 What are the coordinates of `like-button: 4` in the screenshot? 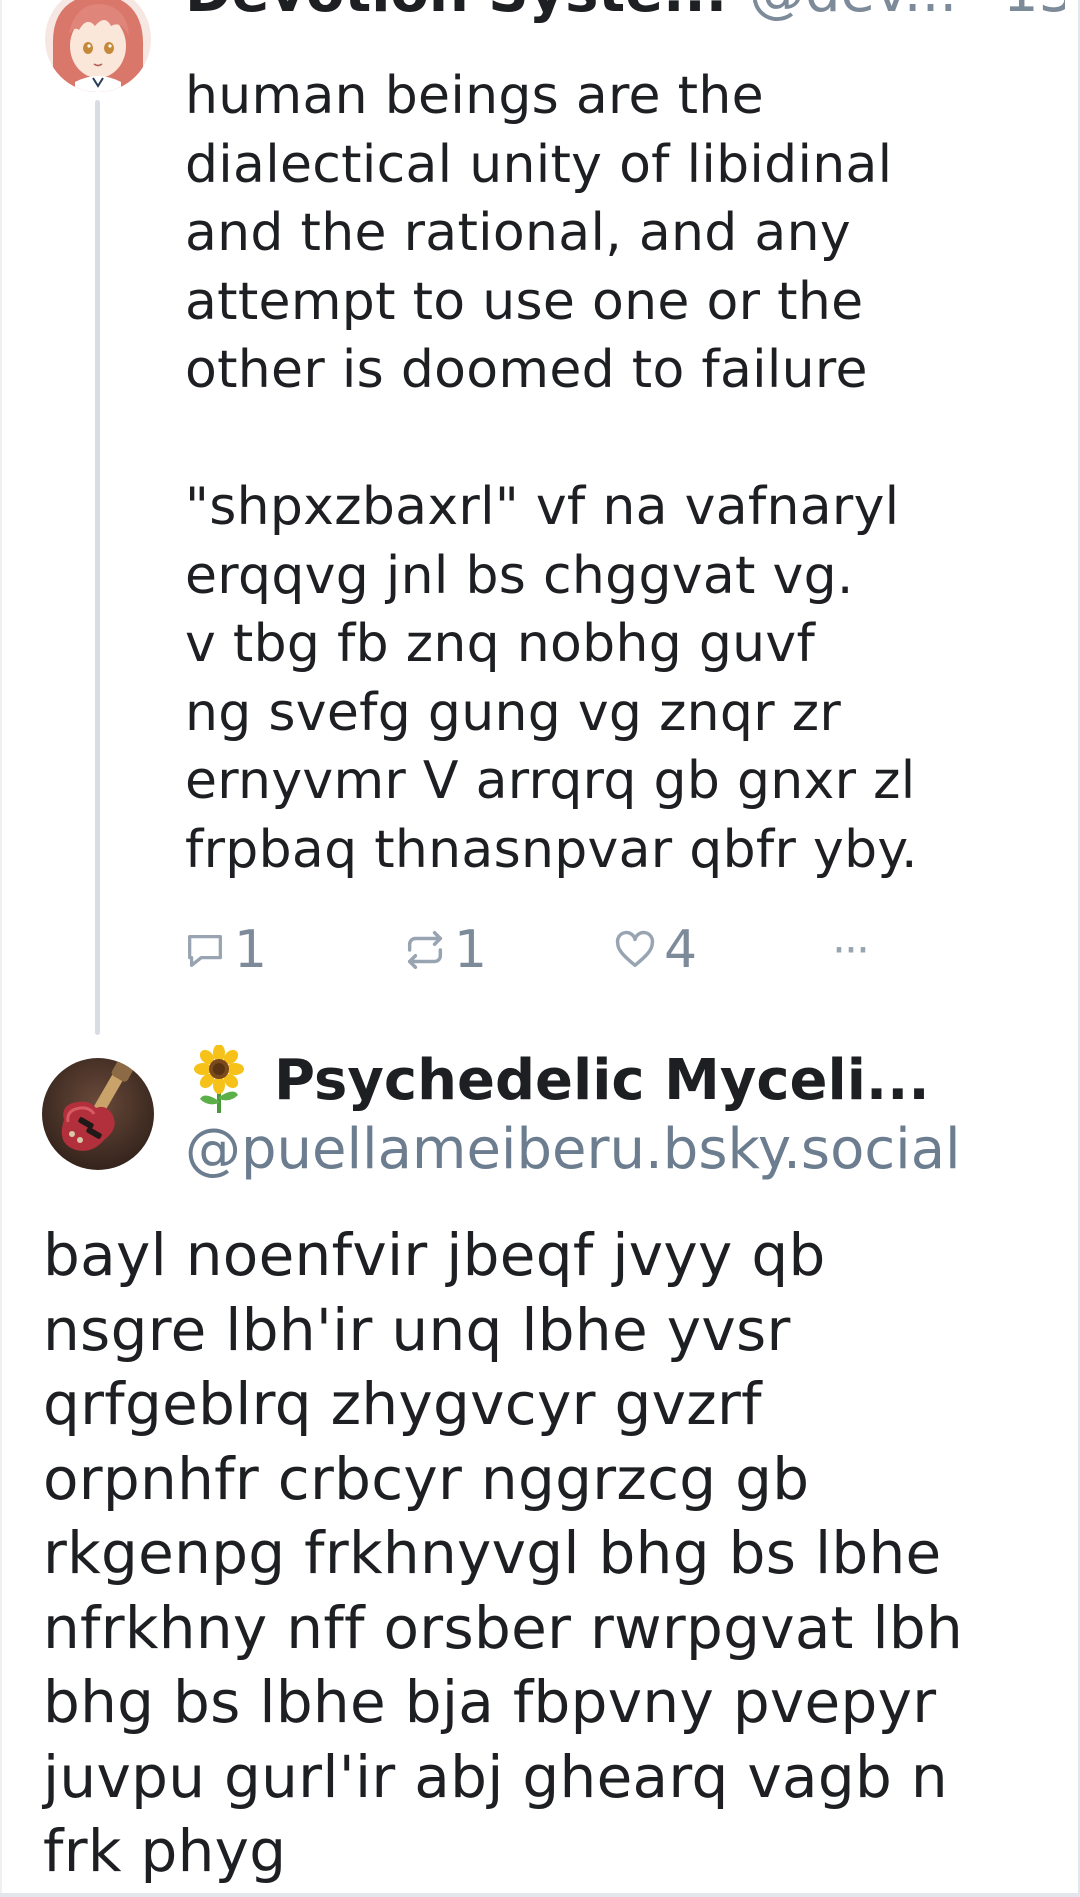 It's located at (654, 950).